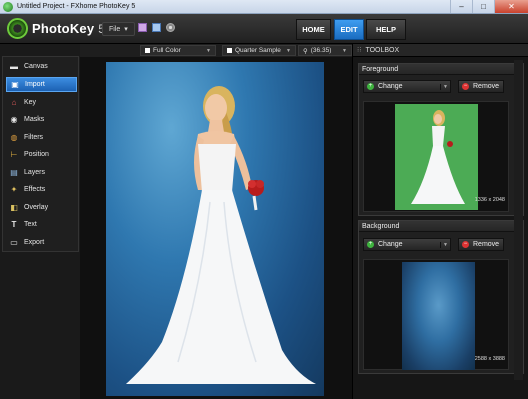  Describe the element at coordinates (170, 27) in the screenshot. I see `save-project-icon` at that location.